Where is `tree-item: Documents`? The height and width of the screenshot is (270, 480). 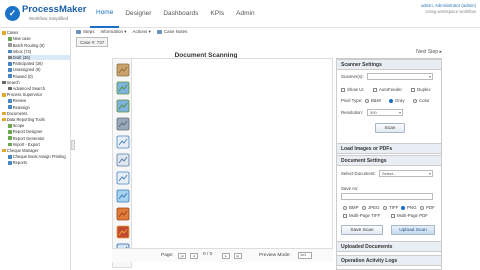
tree-item: Documents is located at coordinates (36, 114).